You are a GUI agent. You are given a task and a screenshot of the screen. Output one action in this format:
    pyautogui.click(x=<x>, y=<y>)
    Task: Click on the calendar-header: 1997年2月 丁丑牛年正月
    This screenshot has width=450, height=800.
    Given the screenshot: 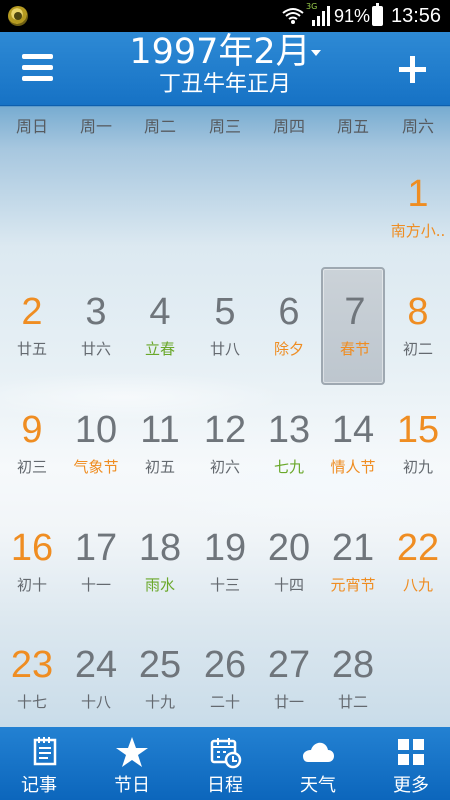 What is the action you would take?
    pyautogui.click(x=225, y=69)
    